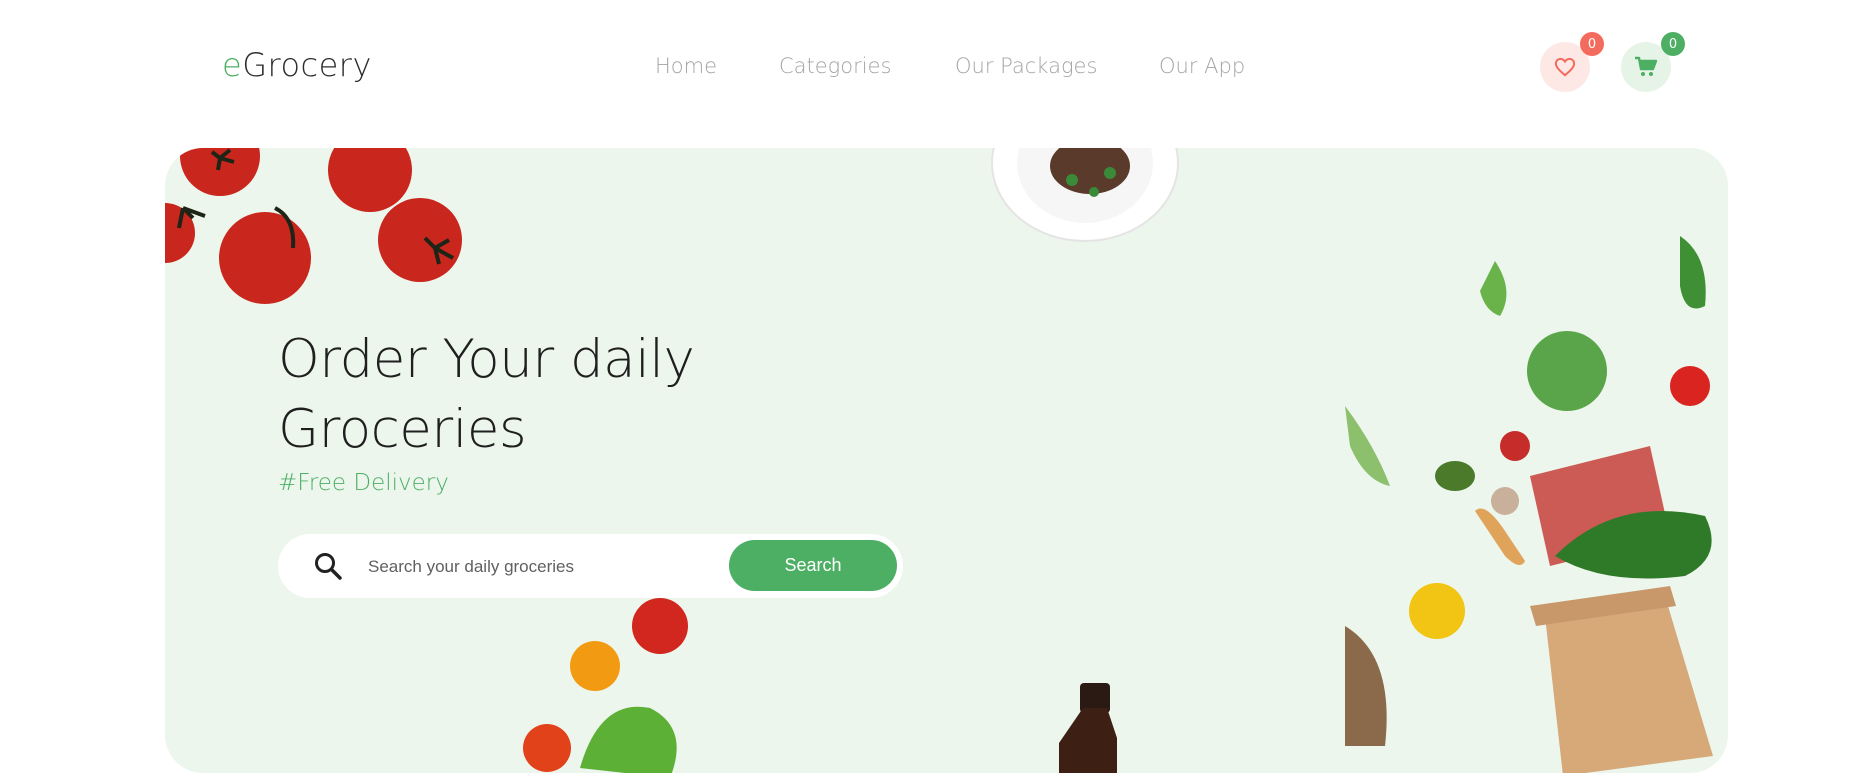  Describe the element at coordinates (813, 565) in the screenshot. I see `search-button: Search` at that location.